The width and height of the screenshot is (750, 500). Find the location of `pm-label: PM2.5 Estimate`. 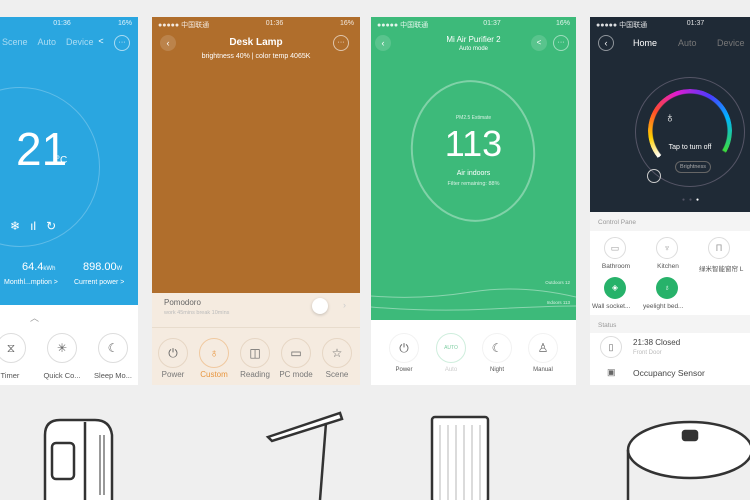

pm-label: PM2.5 Estimate is located at coordinates (473, 118).